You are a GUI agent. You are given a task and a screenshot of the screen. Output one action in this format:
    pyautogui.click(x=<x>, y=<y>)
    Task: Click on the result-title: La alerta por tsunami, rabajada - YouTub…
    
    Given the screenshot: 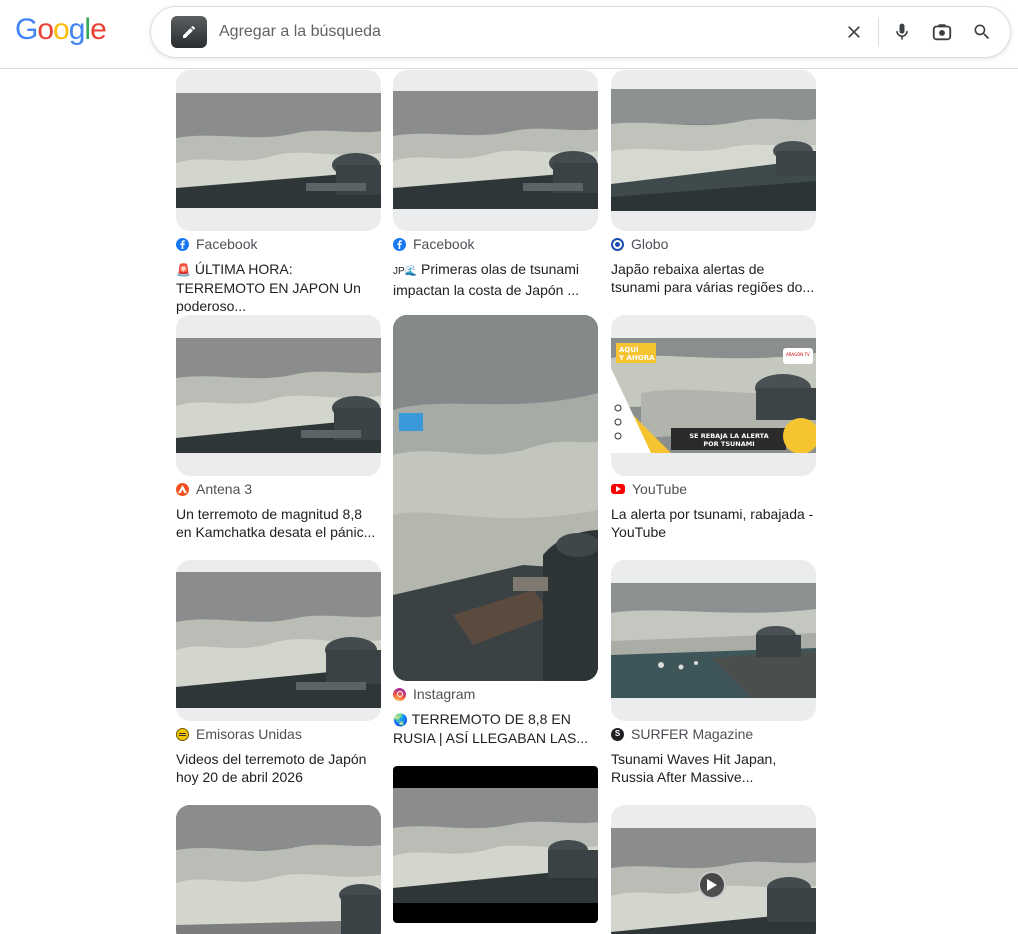 What is the action you would take?
    pyautogui.click(x=713, y=523)
    